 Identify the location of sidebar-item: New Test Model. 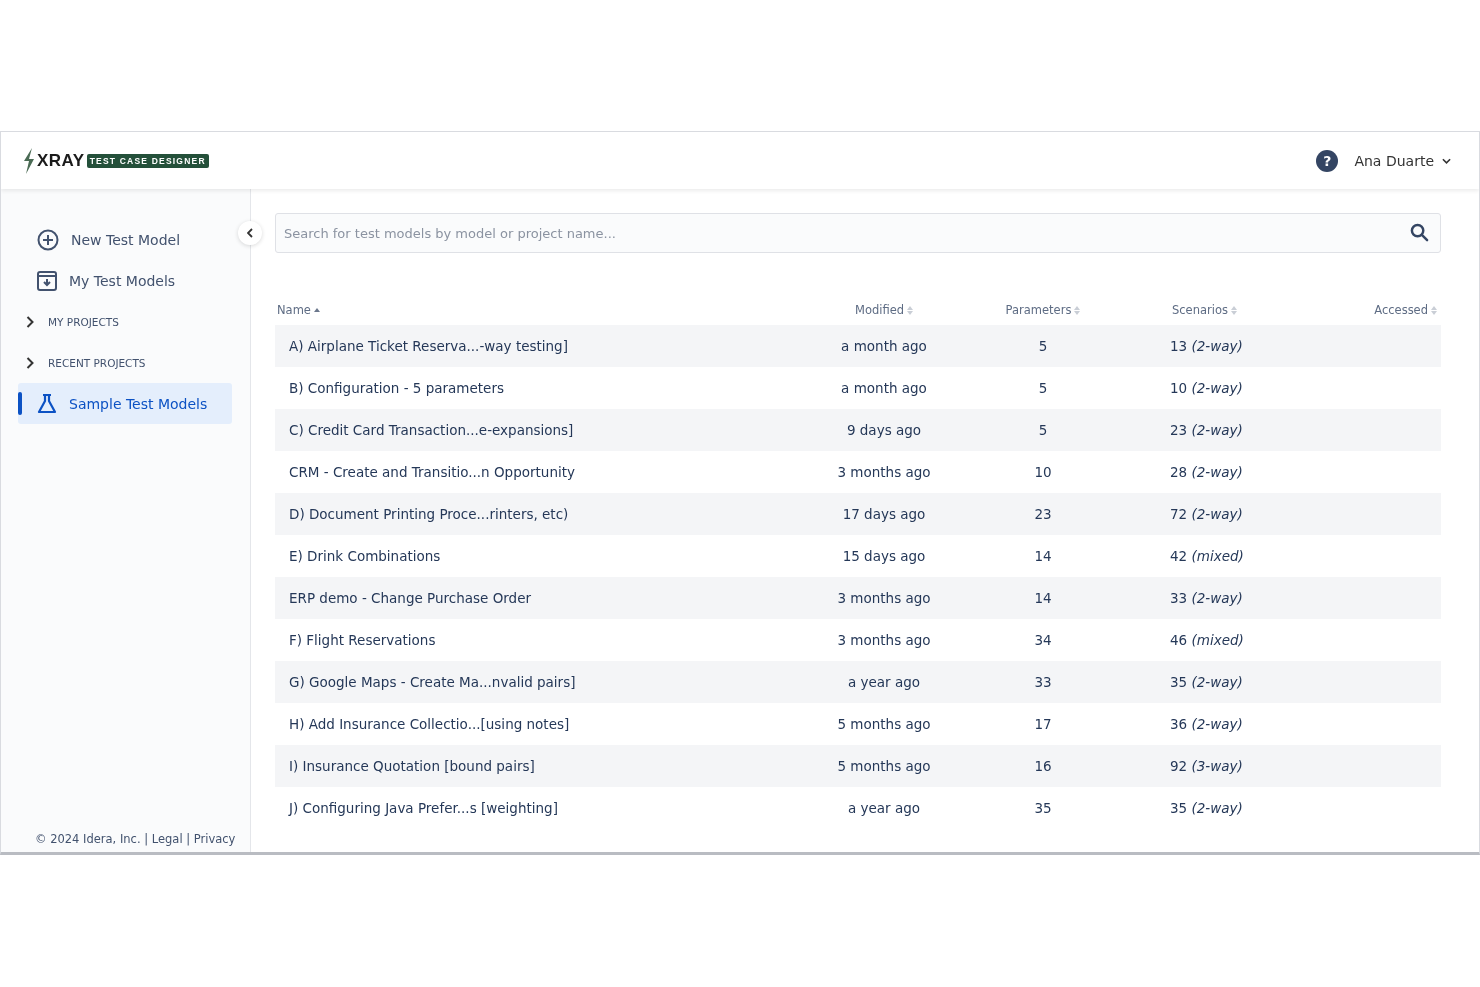
(125, 239).